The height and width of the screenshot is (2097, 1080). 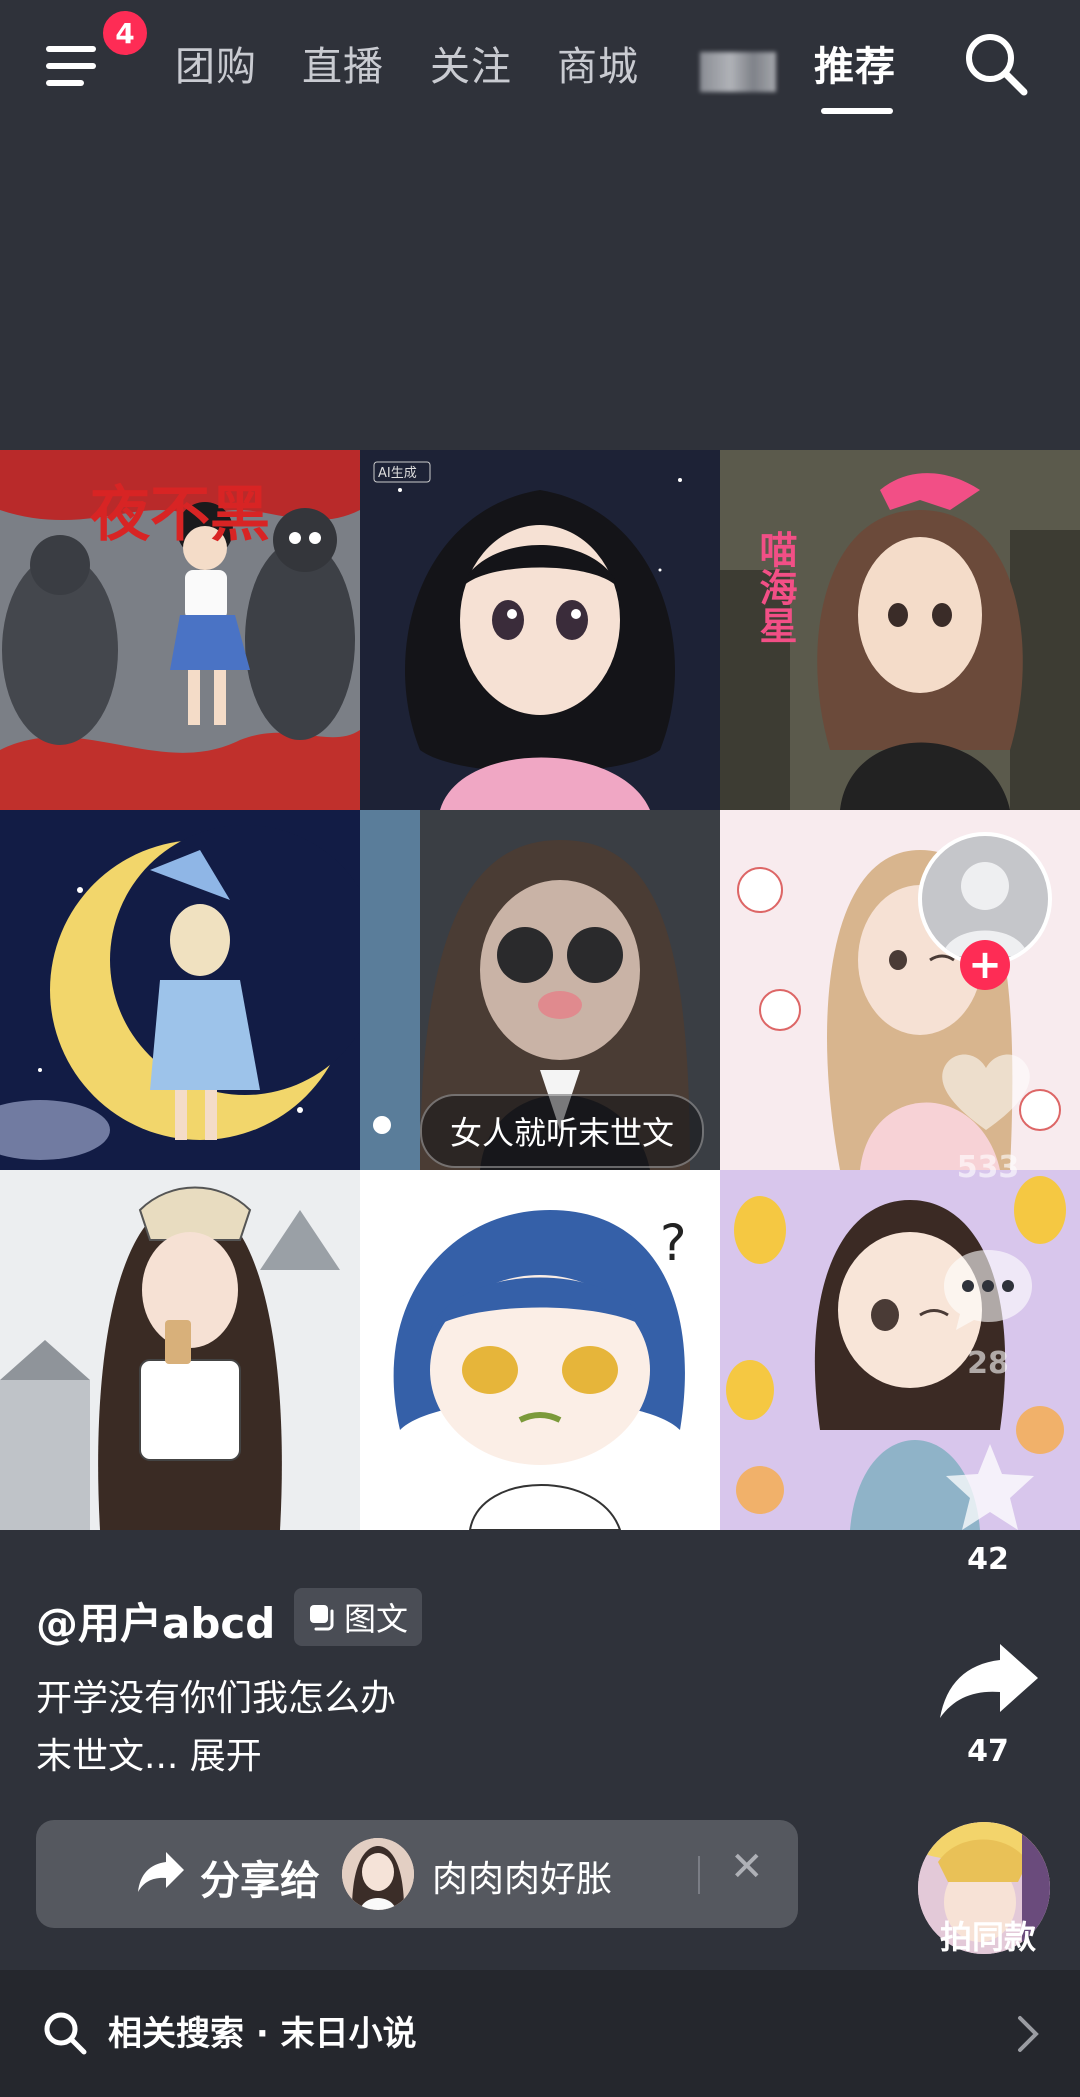 What do you see at coordinates (540, 630) in the screenshot?
I see `grid-image-2: AI生成` at bounding box center [540, 630].